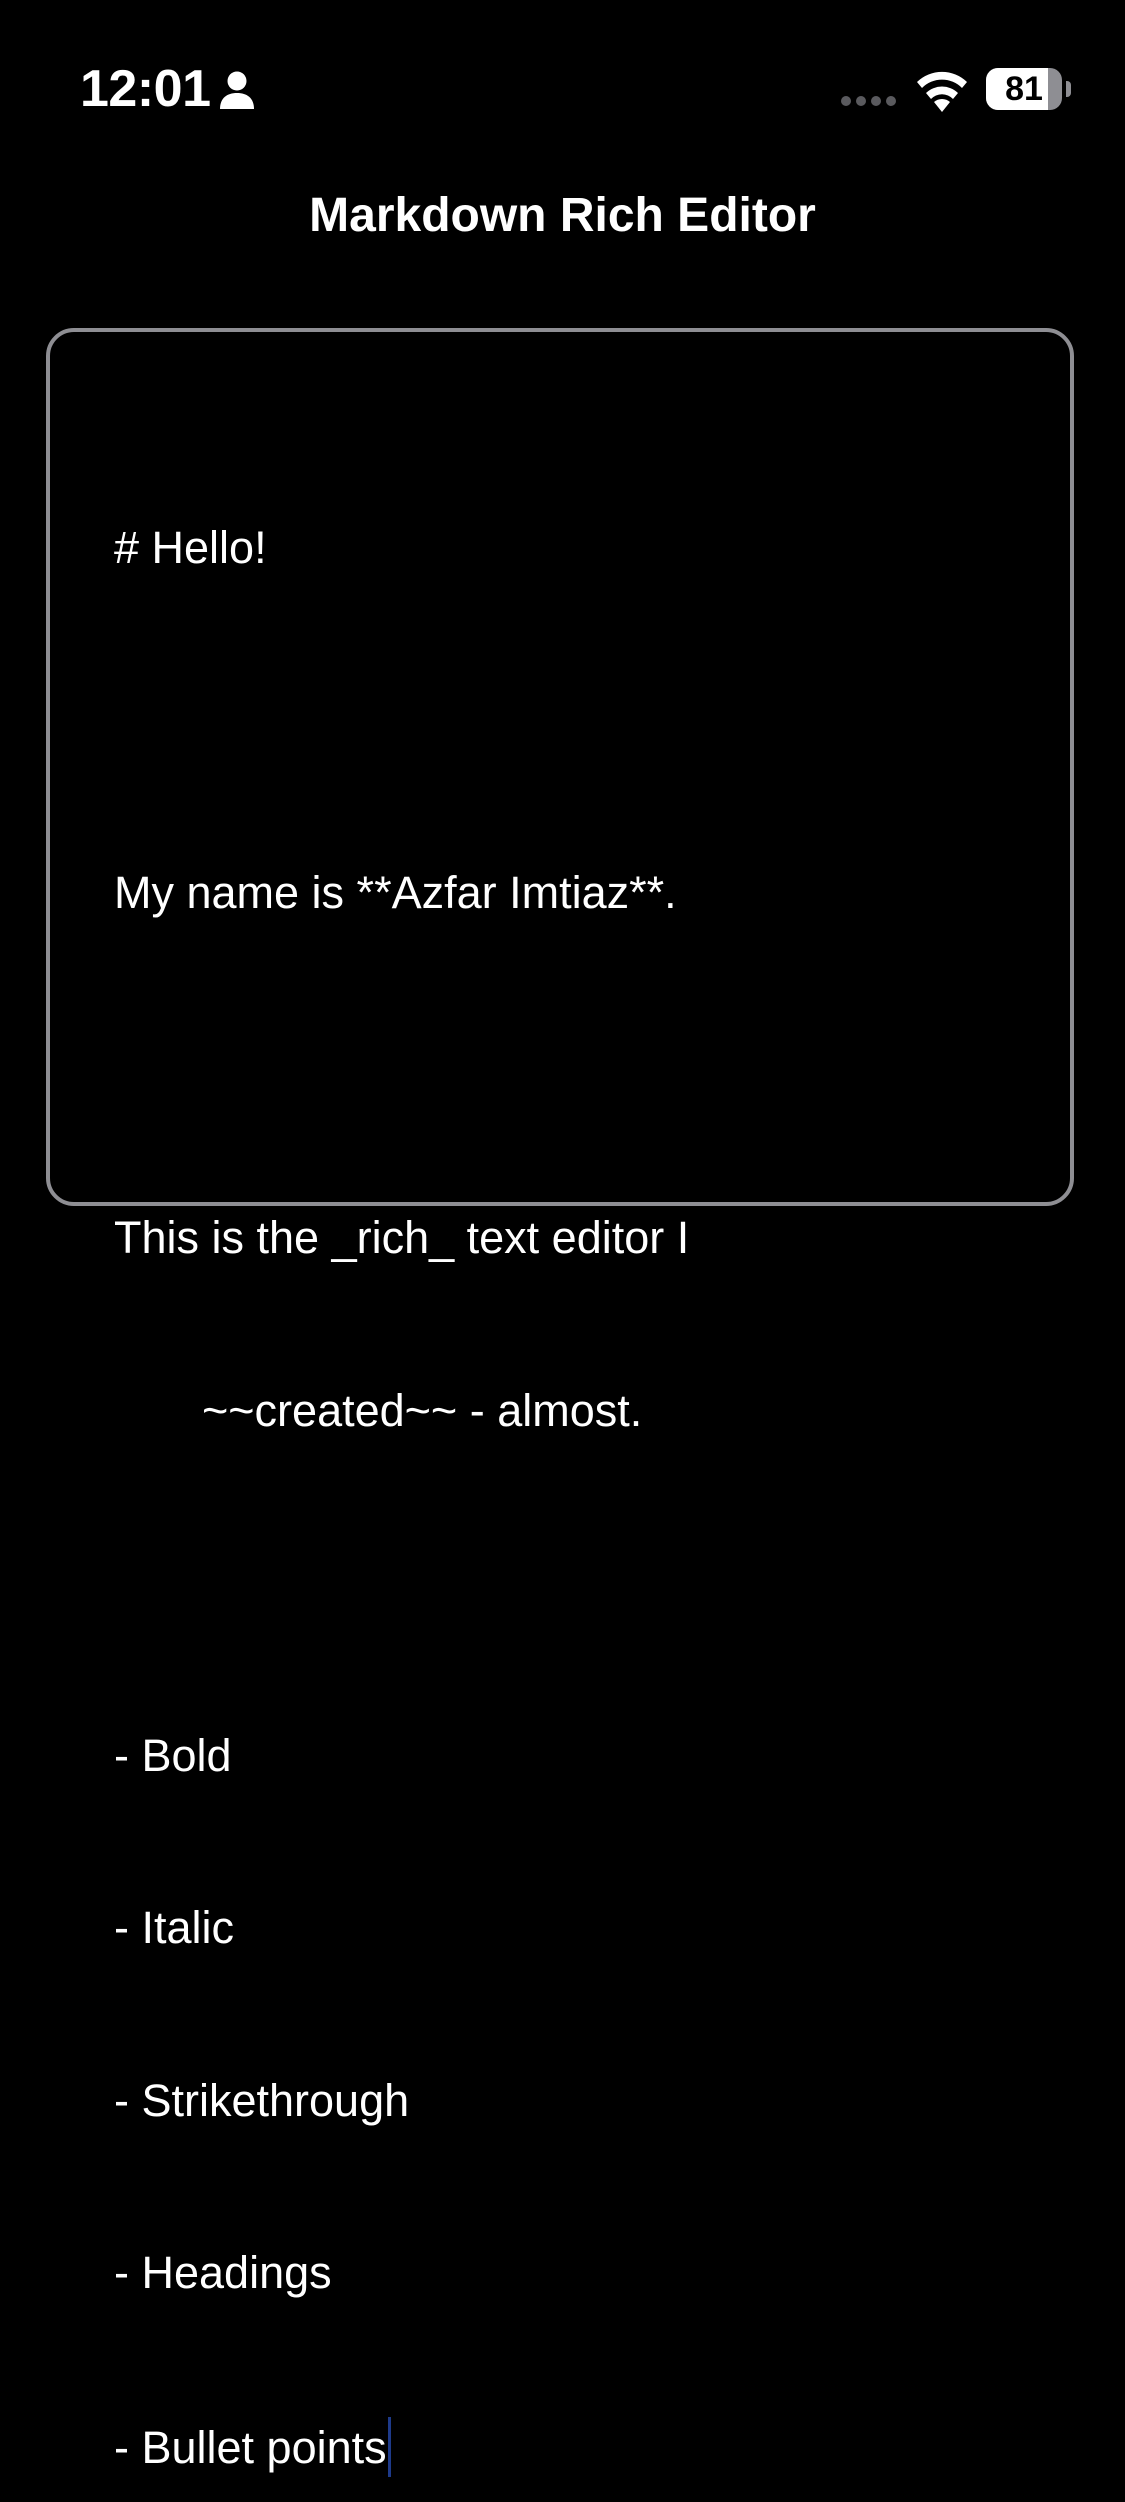 This screenshot has width=1125, height=2502. I want to click on editor-line-text: - Bullet points, so click(250, 2447).